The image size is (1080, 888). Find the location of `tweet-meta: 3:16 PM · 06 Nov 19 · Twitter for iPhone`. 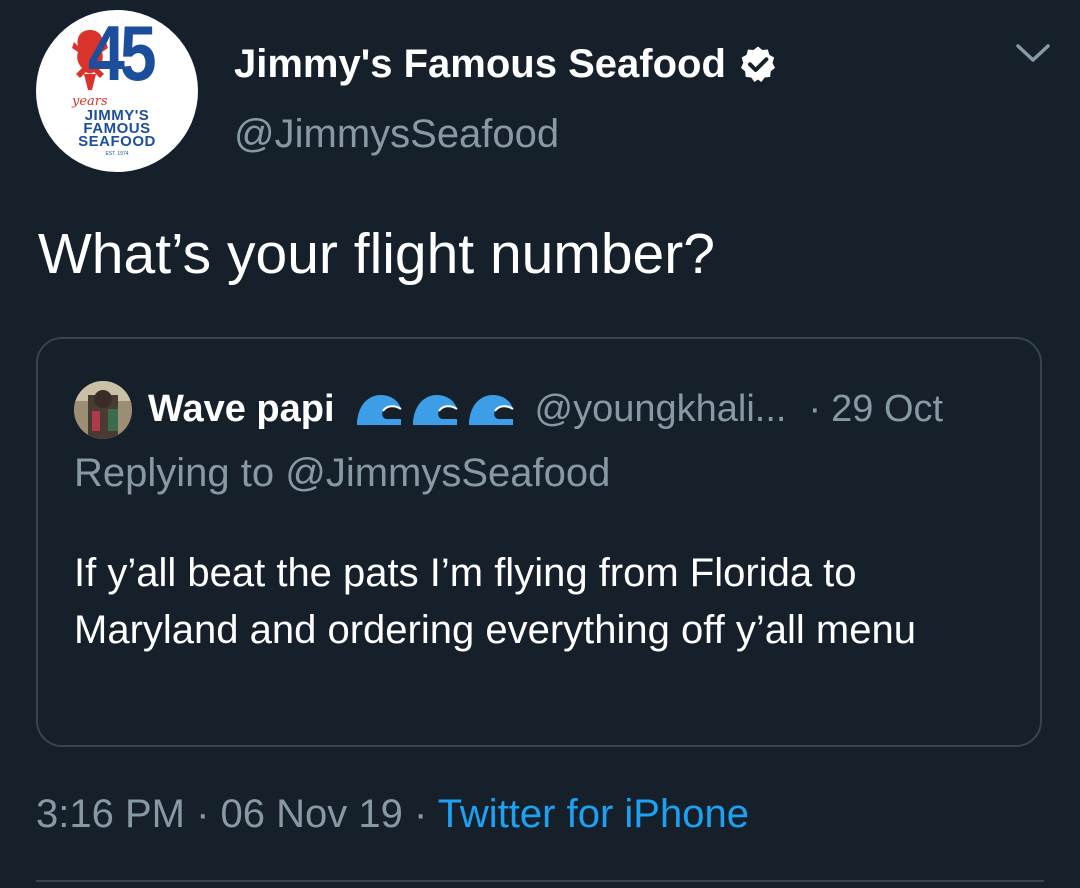

tweet-meta: 3:16 PM · 06 Nov 19 · Twitter for iPhone is located at coordinates (392, 814).